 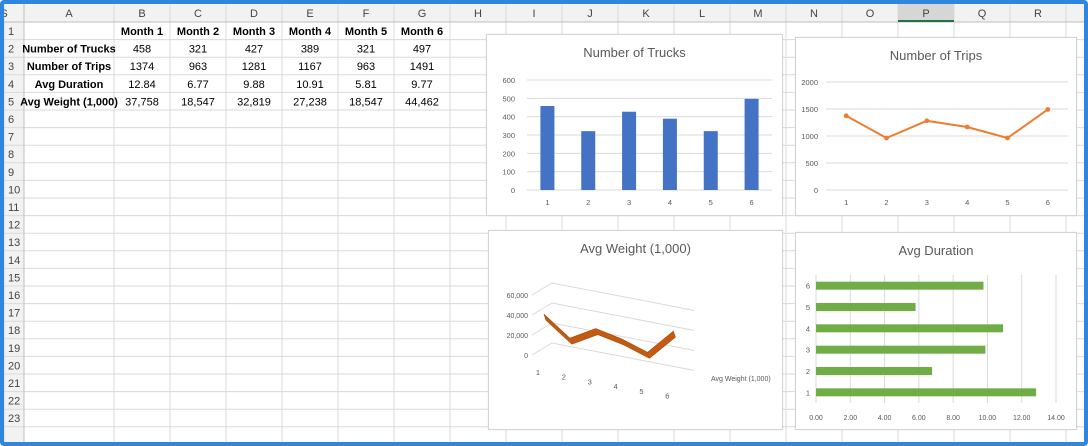 I want to click on column-header-E: E, so click(x=309, y=14).